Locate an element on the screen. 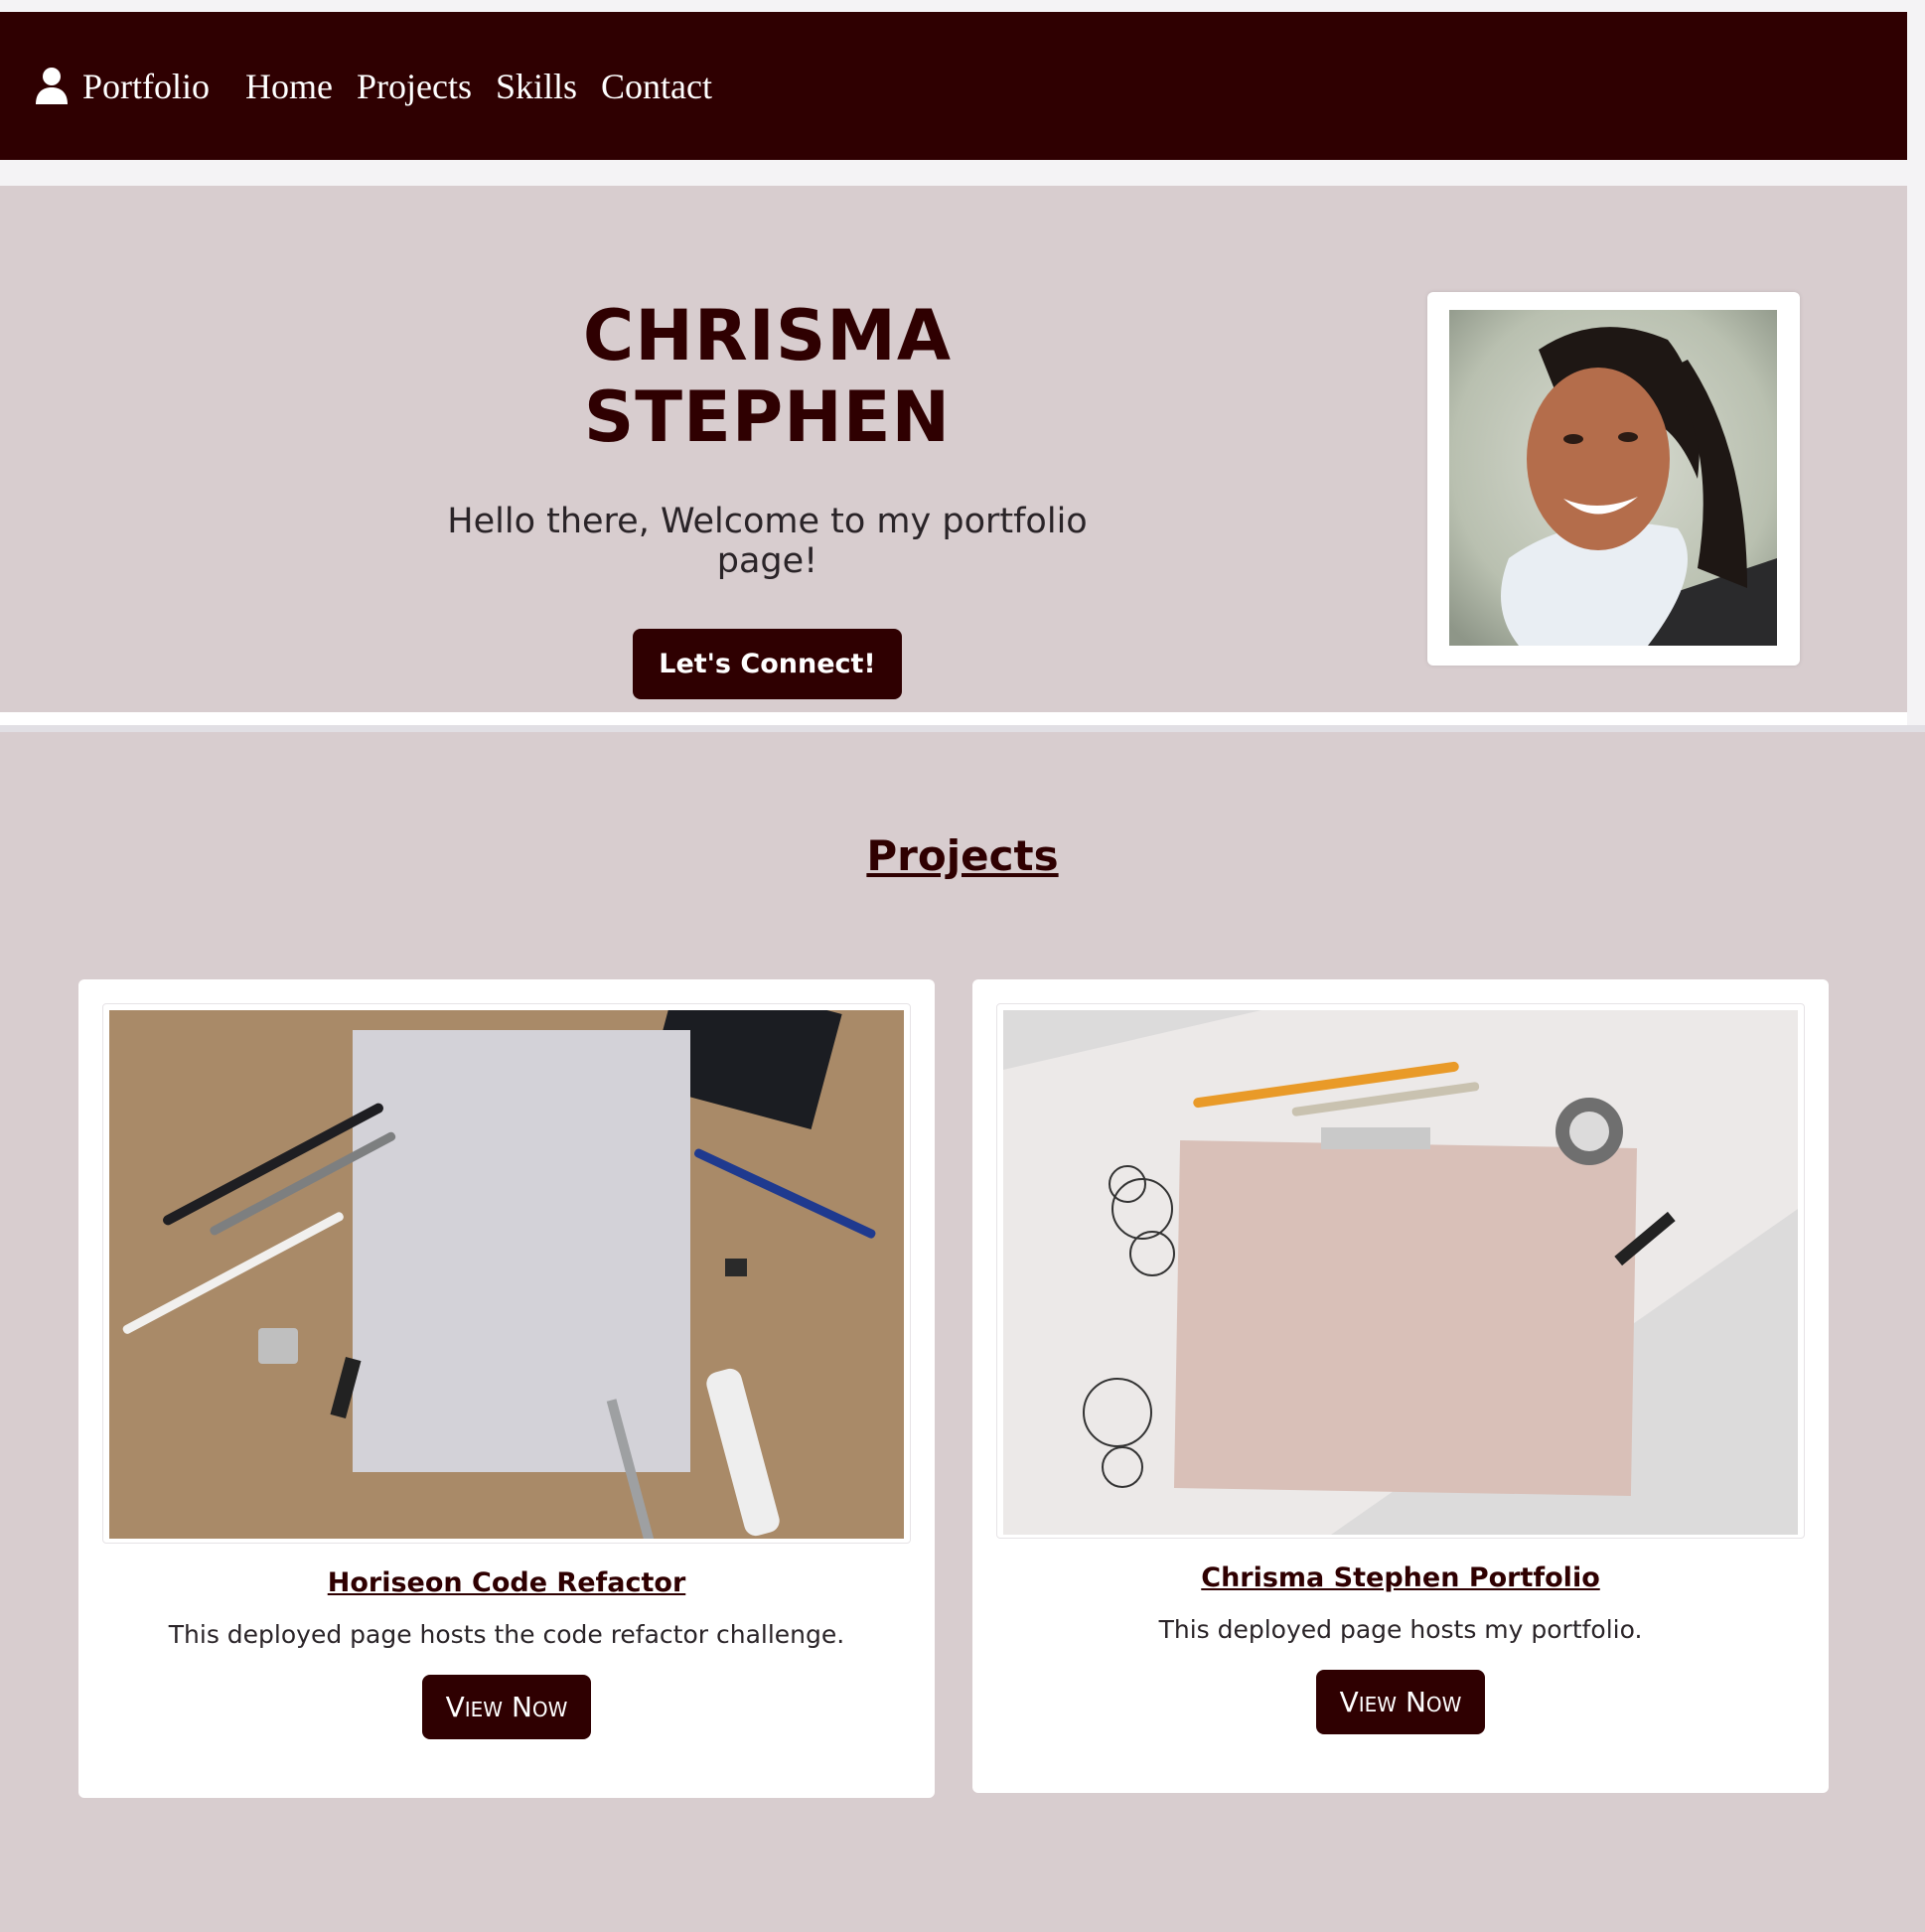 The image size is (1925, 1932). project-description: This deployed page hosts my portfolio. is located at coordinates (1400, 1629).